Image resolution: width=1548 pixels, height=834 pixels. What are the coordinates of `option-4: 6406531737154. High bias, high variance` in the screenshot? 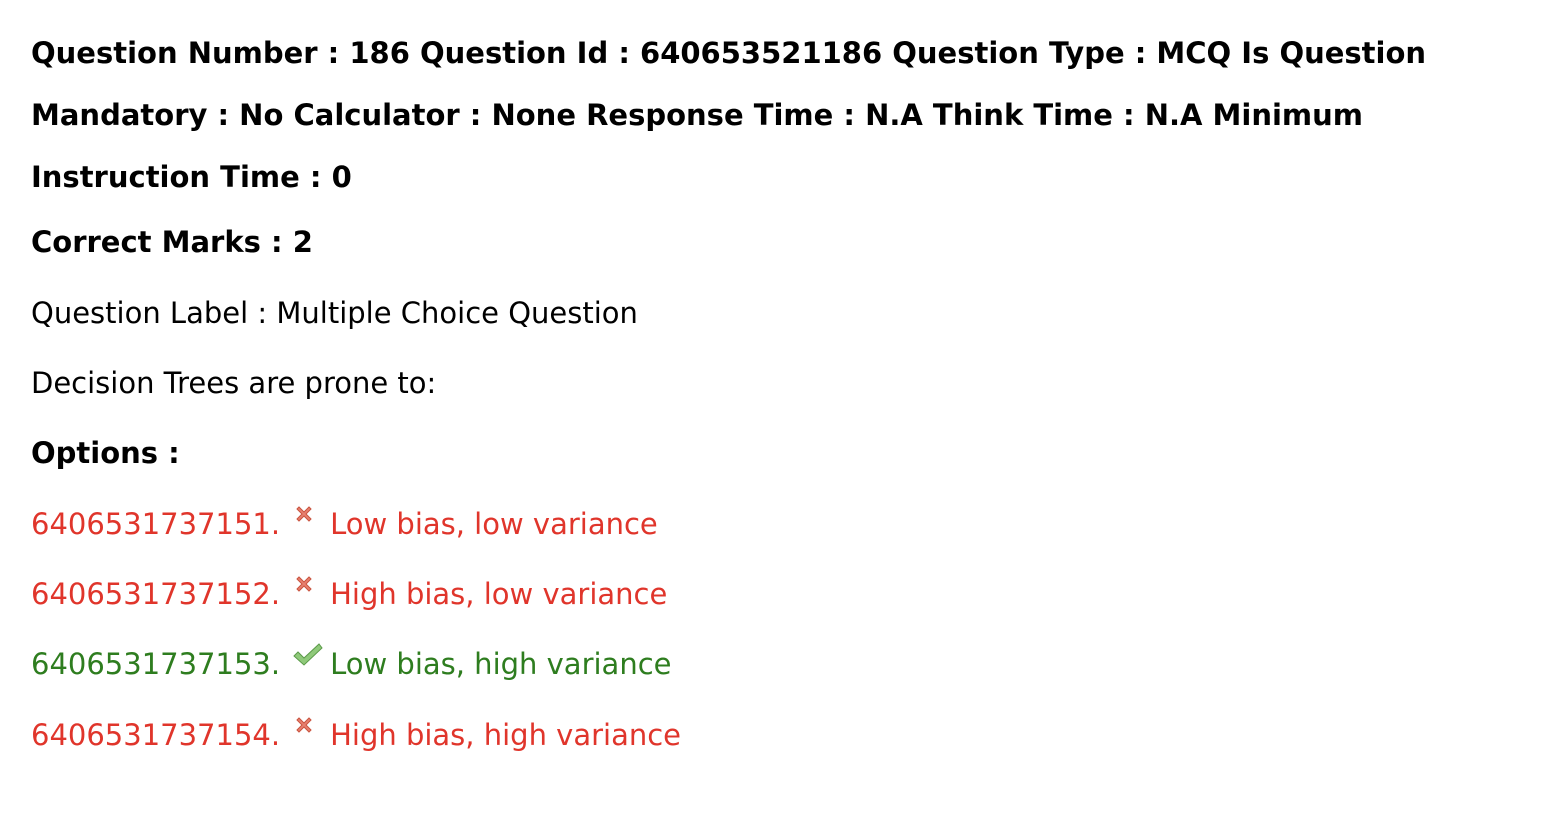 It's located at (356, 735).